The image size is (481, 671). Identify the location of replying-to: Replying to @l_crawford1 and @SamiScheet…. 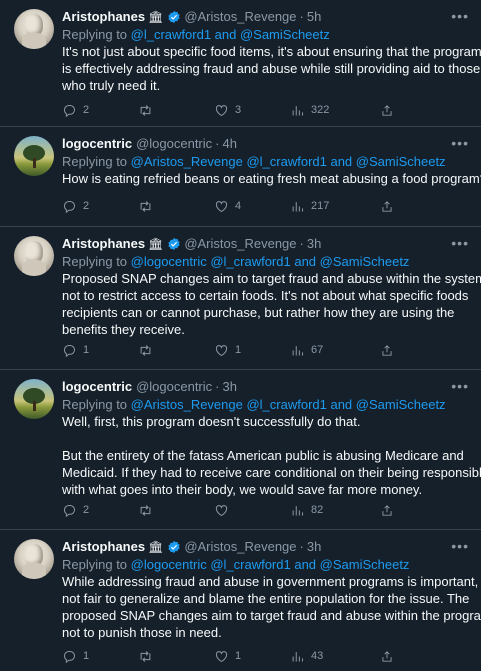
(196, 34).